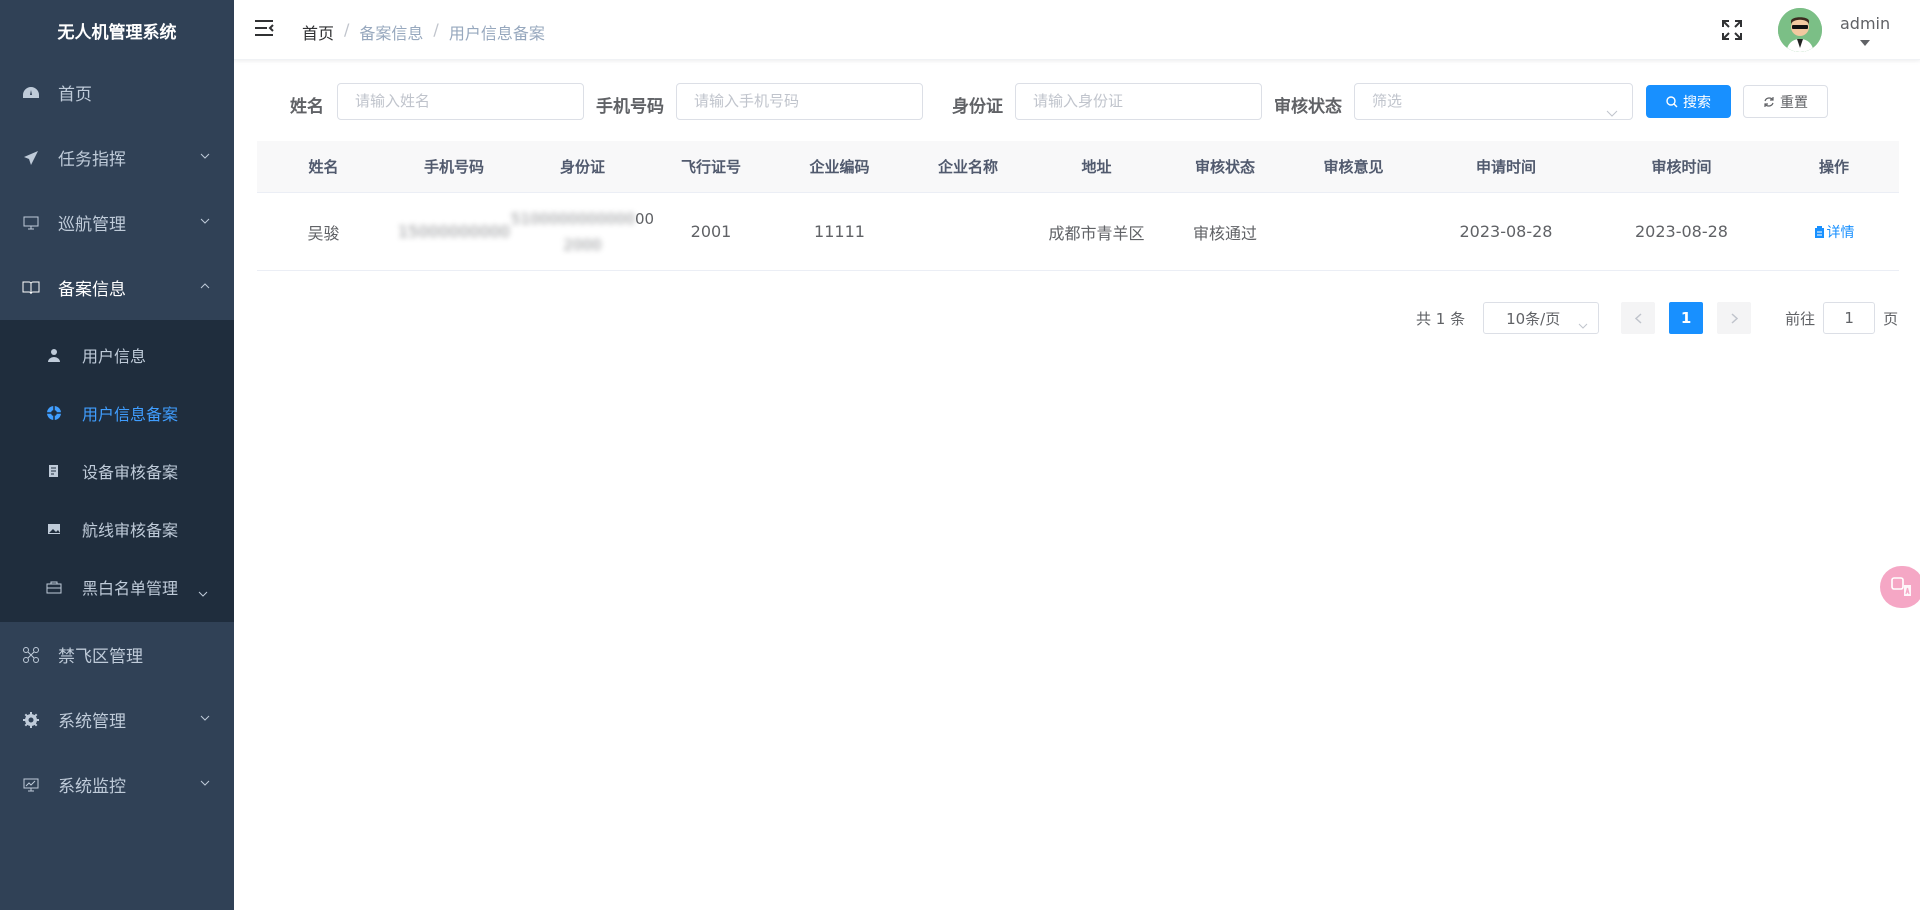 The height and width of the screenshot is (910, 1920). What do you see at coordinates (92, 160) in the screenshot?
I see `sidebar-item-label: 任务指挥` at bounding box center [92, 160].